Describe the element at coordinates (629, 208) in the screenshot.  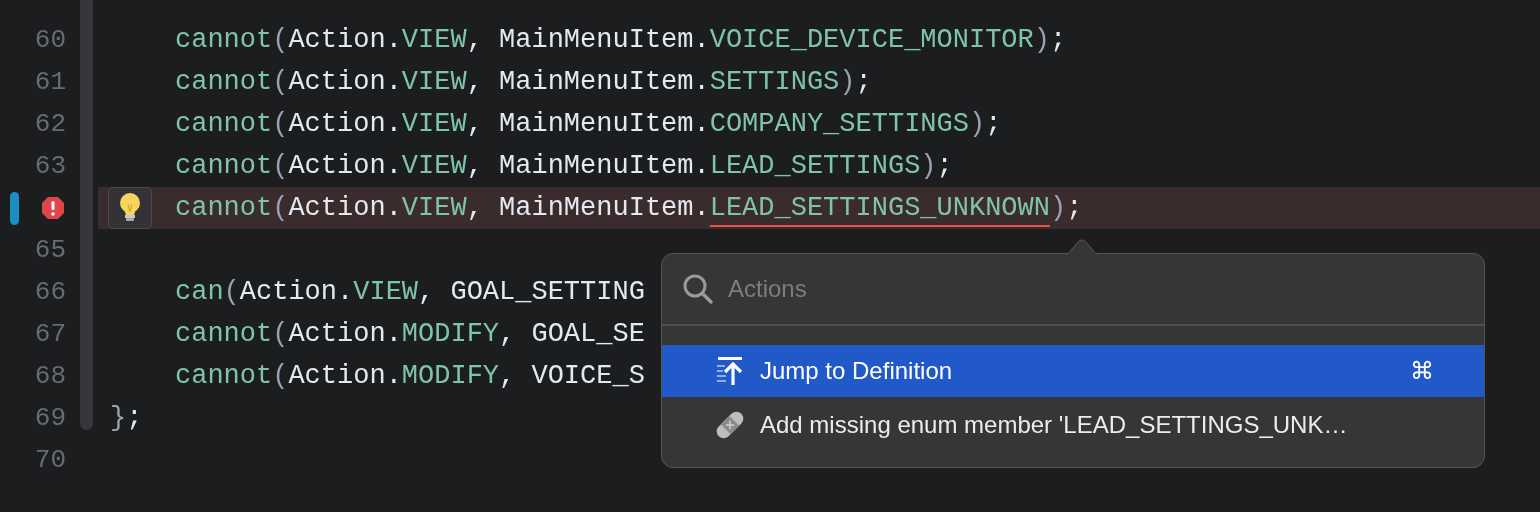
I see `code-line: cannot(Action.VIEW, MainMenuItem.LEAD_SETTINGS_UNKNOWN);` at that location.